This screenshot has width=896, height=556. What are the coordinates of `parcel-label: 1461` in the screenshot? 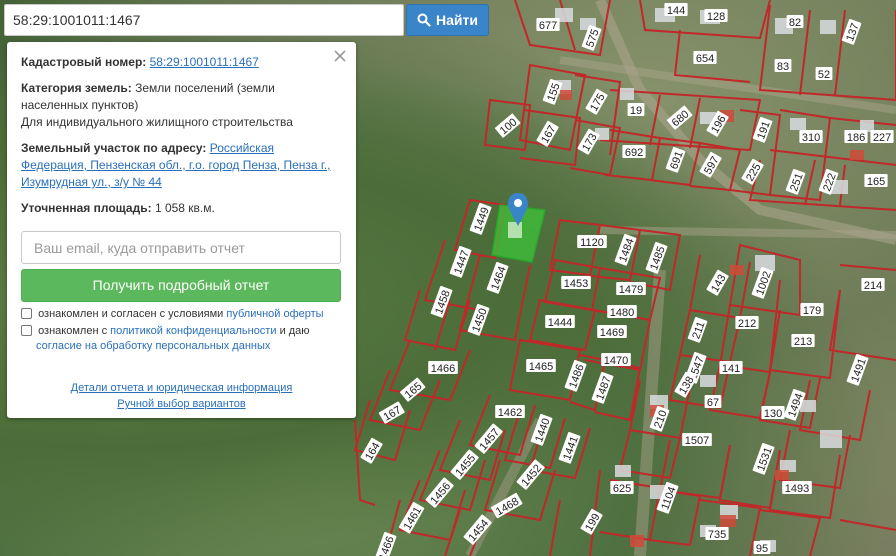 It's located at (411, 518).